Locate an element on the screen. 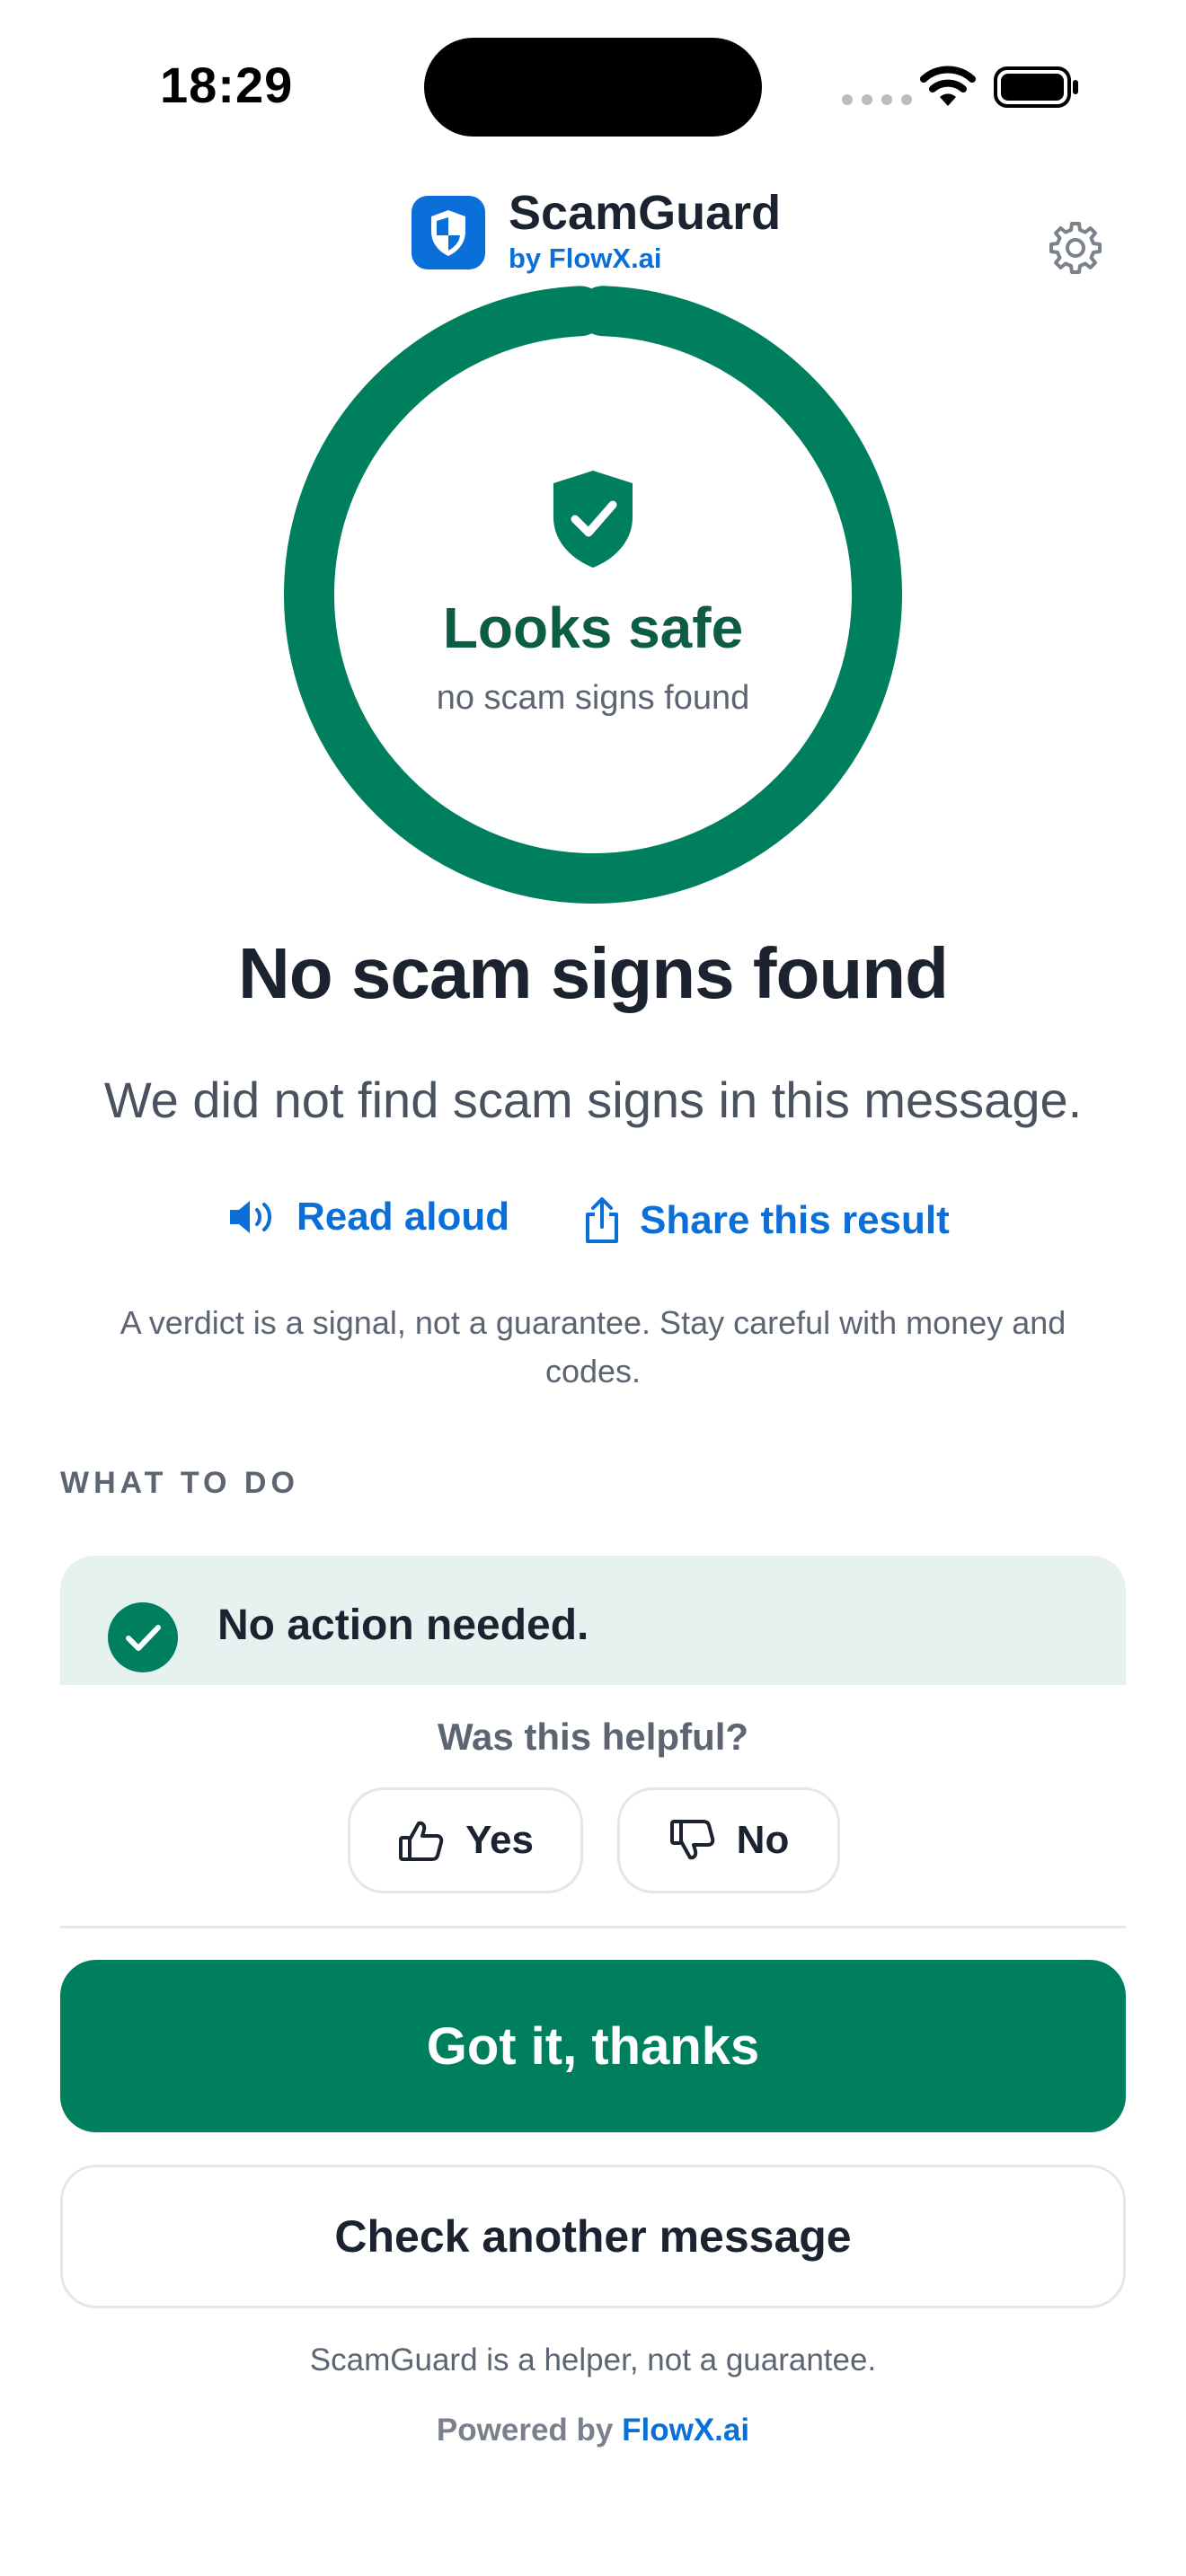 This screenshot has width=1186, height=2576. verdict-headline: No scam signs found is located at coordinates (593, 973).